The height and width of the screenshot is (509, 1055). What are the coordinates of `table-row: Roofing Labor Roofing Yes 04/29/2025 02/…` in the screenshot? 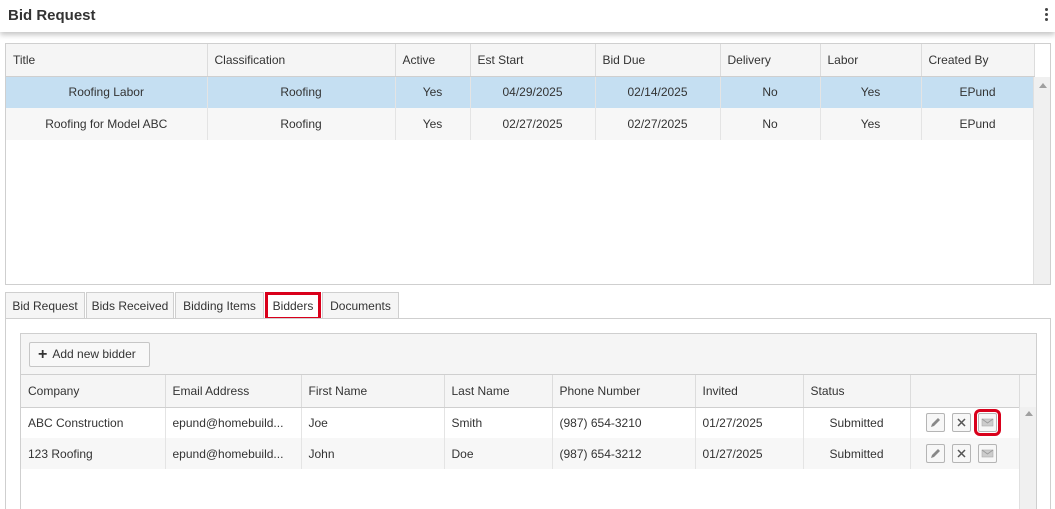 It's located at (520, 92).